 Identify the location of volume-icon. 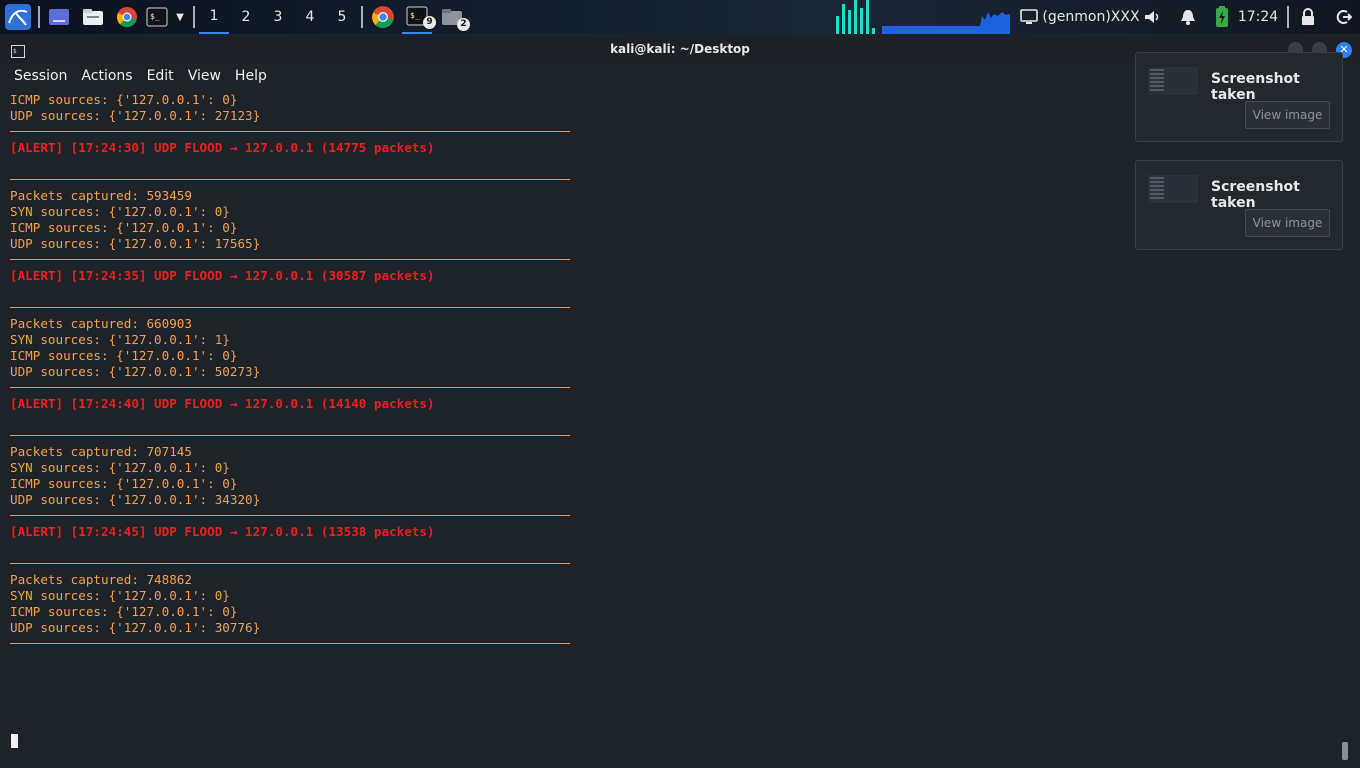
(1152, 17).